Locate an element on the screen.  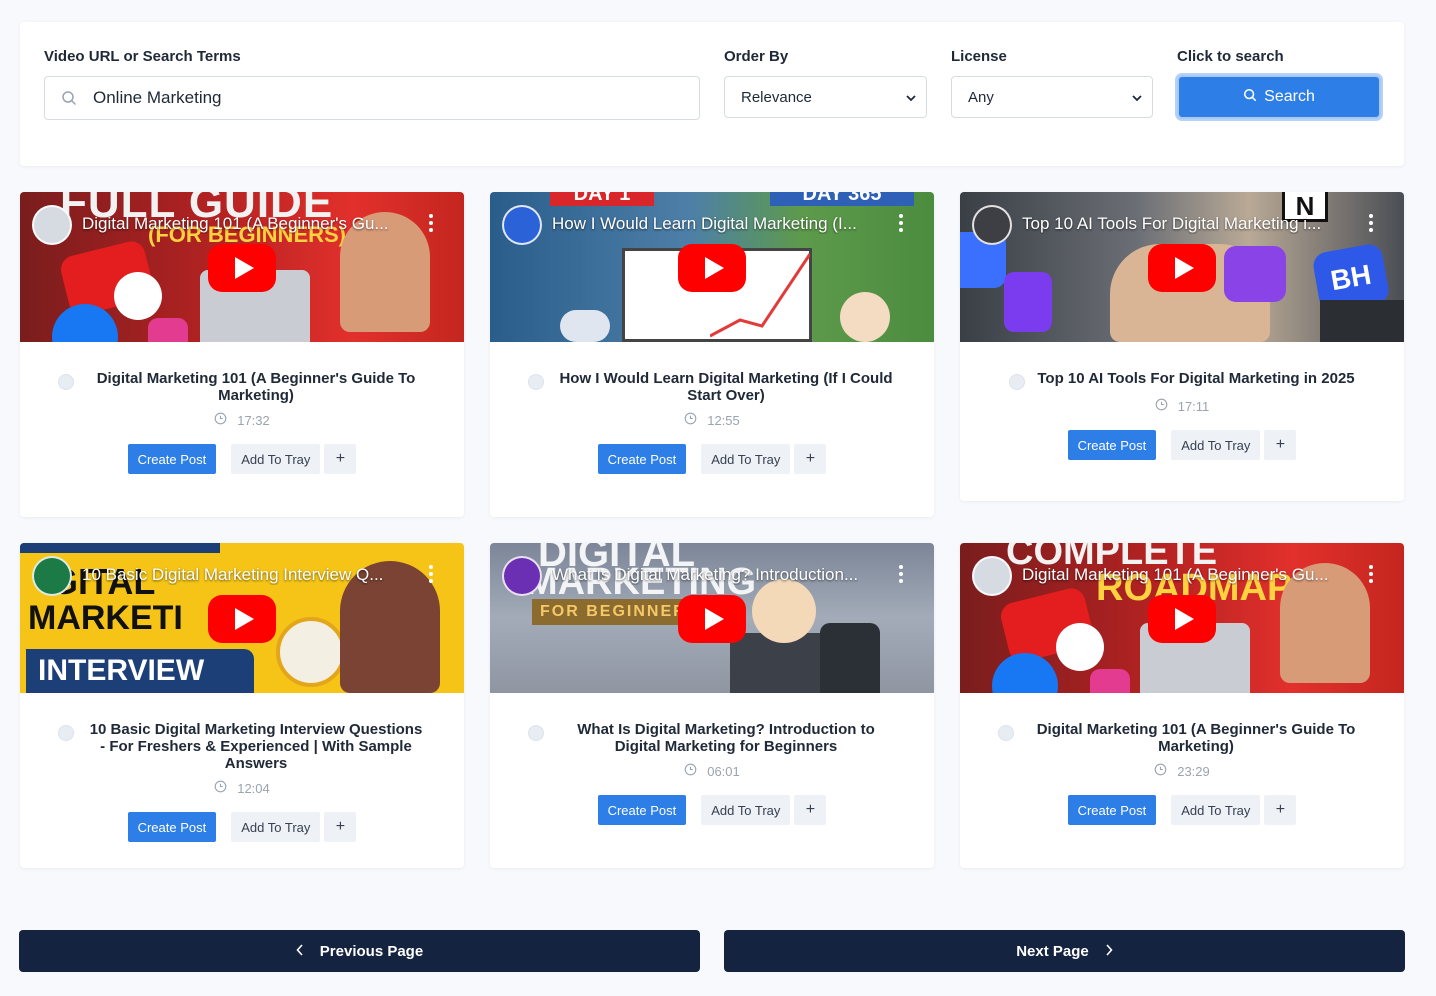
chevron-right-icon is located at coordinates (1109, 951).